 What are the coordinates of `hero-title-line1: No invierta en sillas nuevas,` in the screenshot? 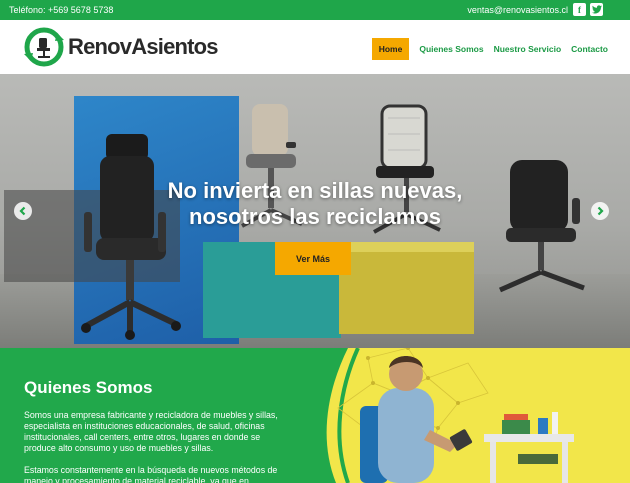 It's located at (315, 190).